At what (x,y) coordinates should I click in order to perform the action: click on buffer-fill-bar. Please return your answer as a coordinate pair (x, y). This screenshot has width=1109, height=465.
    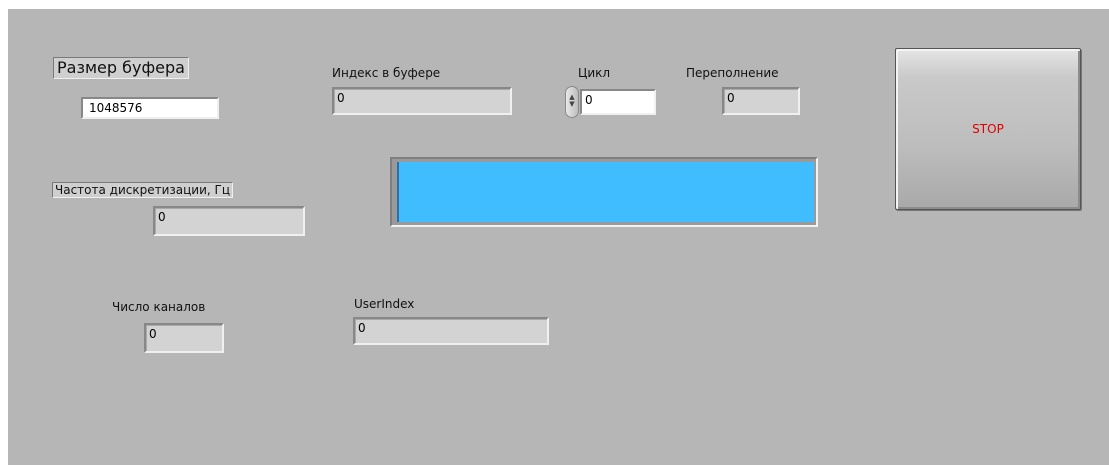
    Looking at the image, I should click on (604, 192).